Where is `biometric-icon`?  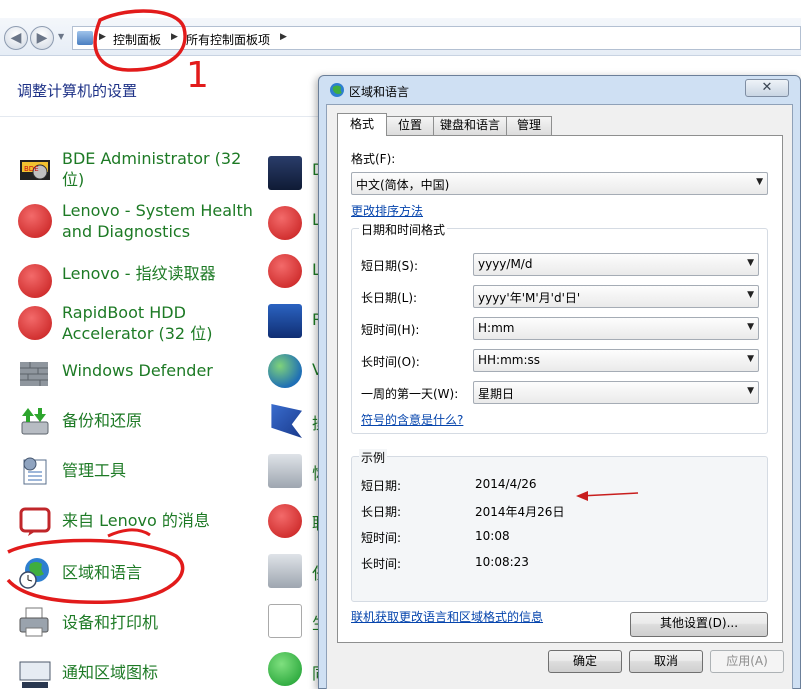 biometric-icon is located at coordinates (285, 621).